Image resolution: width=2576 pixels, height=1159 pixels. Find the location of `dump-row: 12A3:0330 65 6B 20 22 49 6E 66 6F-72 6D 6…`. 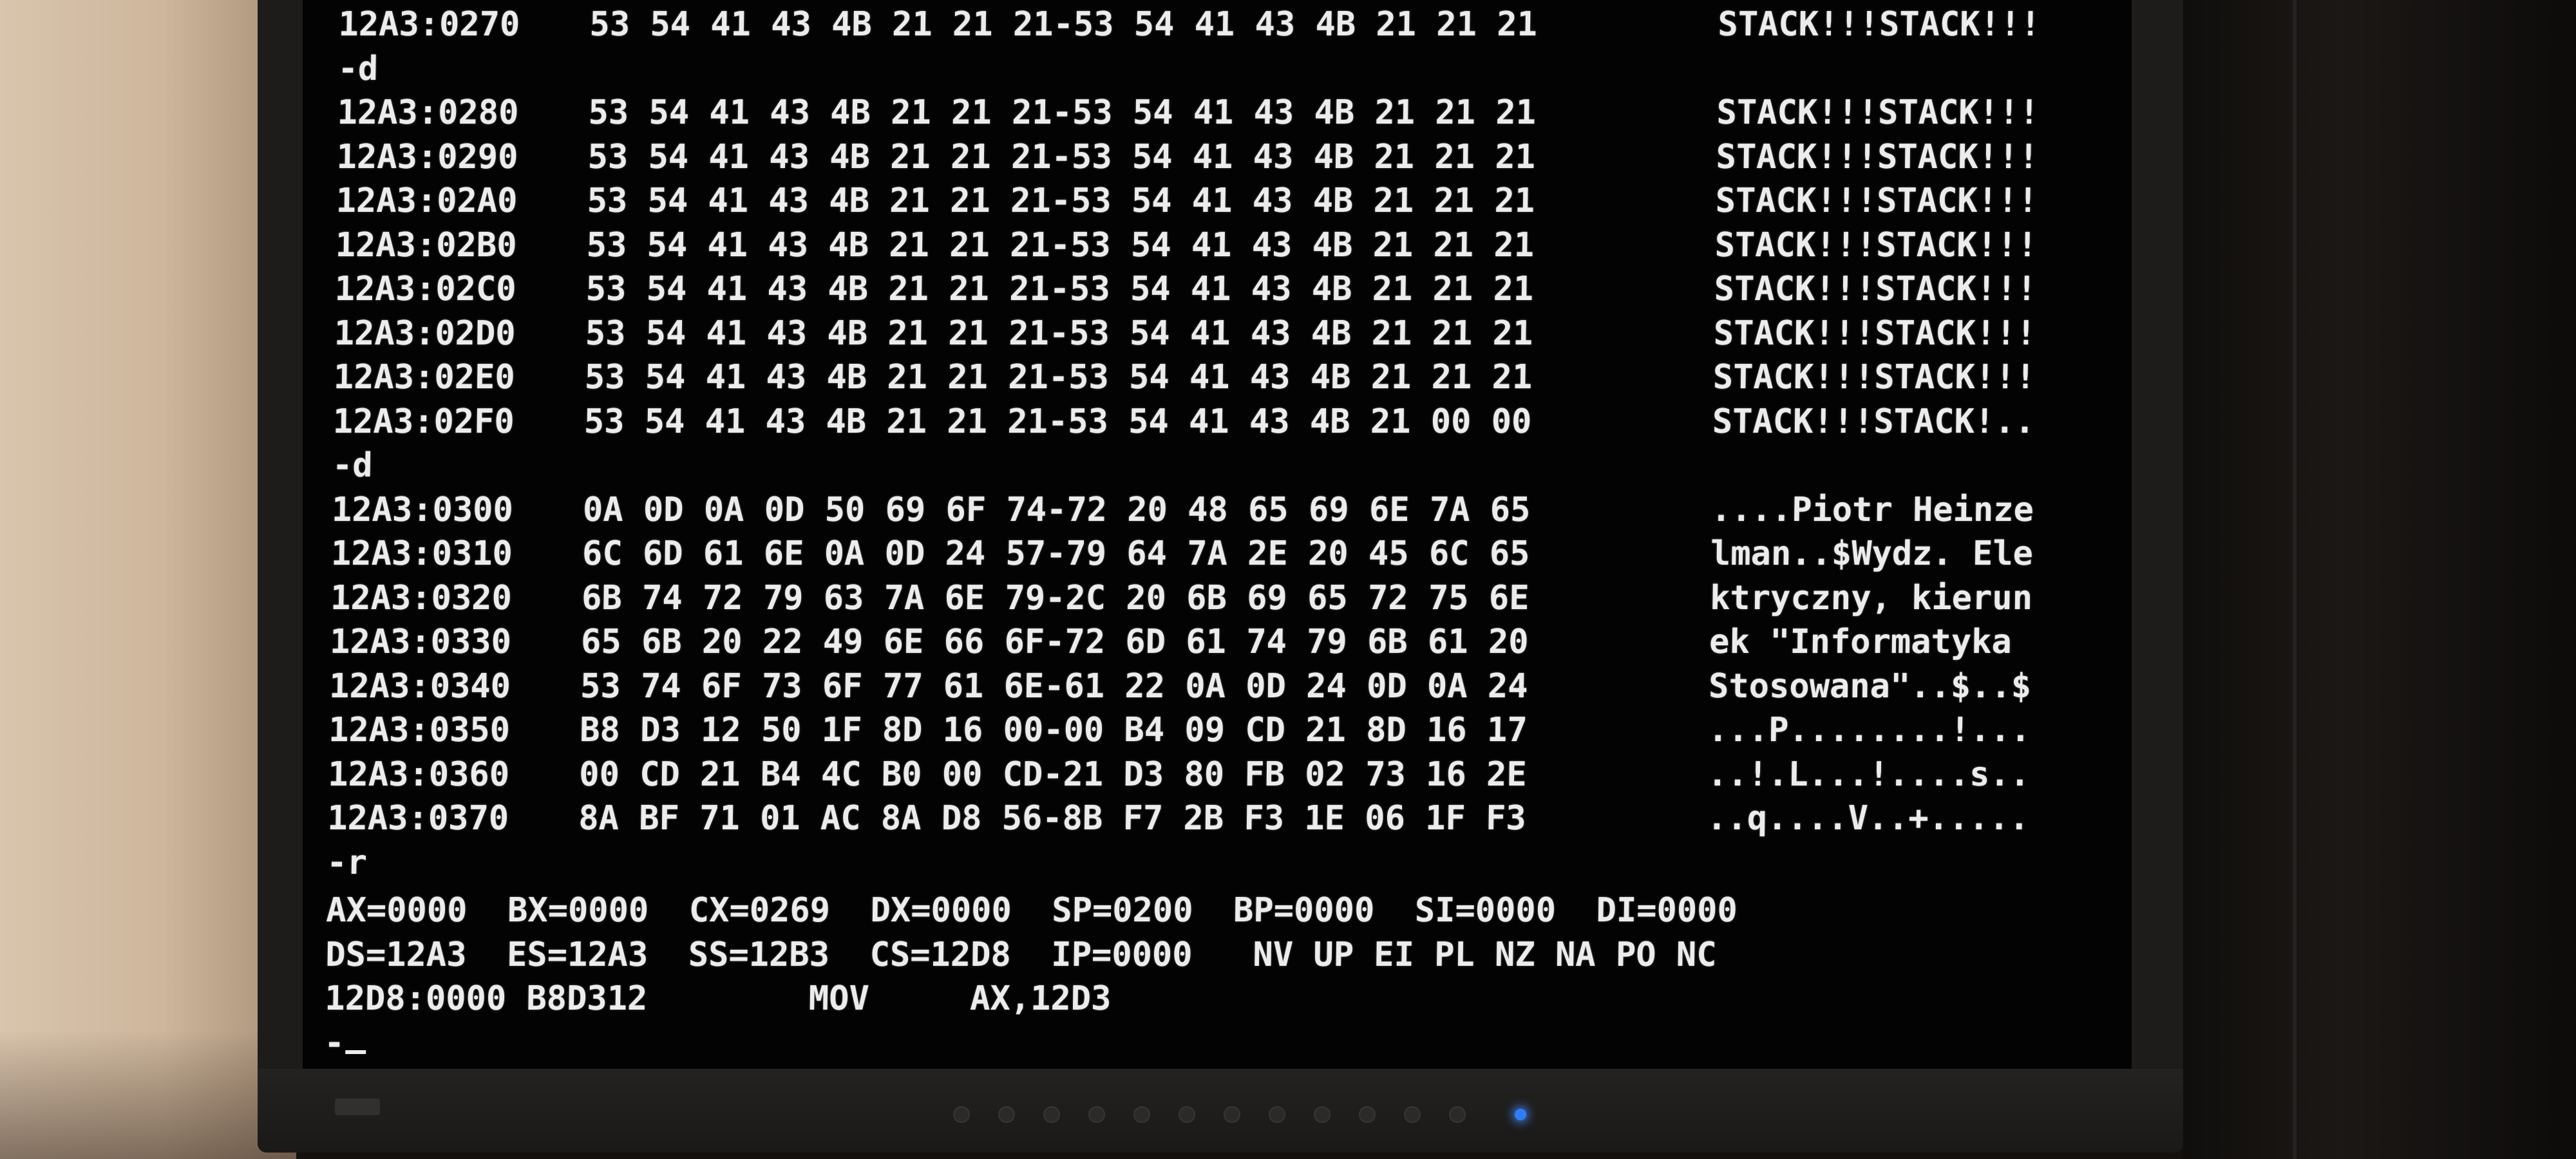

dump-row: 12A3:0330 65 6B 20 22 49 6E 66 6F-72 6D 6… is located at coordinates (1225, 642).